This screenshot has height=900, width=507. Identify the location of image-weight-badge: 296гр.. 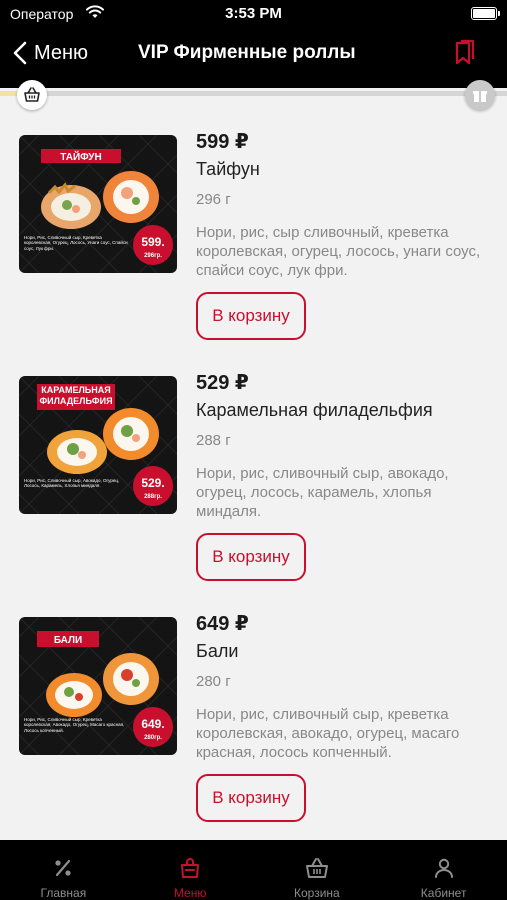
(153, 256).